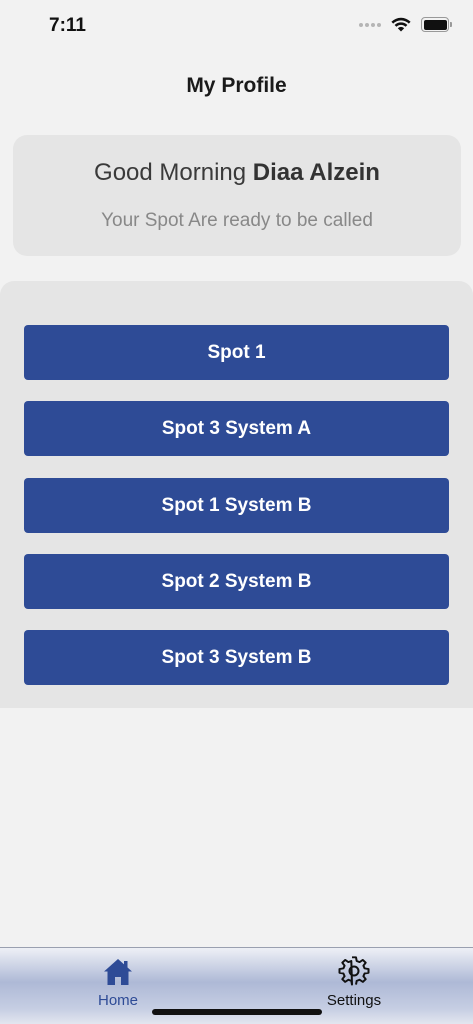 This screenshot has height=1024, width=473. What do you see at coordinates (236, 428) in the screenshot?
I see `spot-button: Spot 3 System A` at bounding box center [236, 428].